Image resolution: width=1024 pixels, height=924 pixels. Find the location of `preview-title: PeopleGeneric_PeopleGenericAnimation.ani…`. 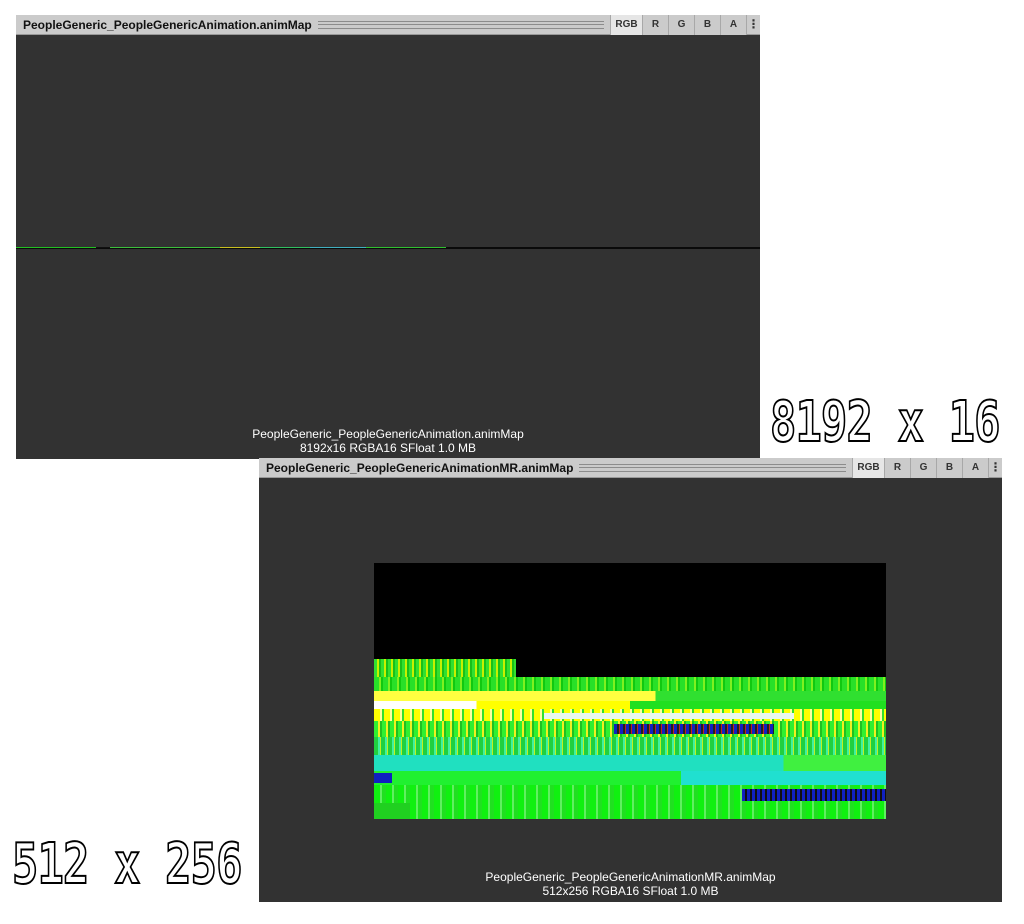

preview-title: PeopleGeneric_PeopleGenericAnimation.ani… is located at coordinates (167, 24).